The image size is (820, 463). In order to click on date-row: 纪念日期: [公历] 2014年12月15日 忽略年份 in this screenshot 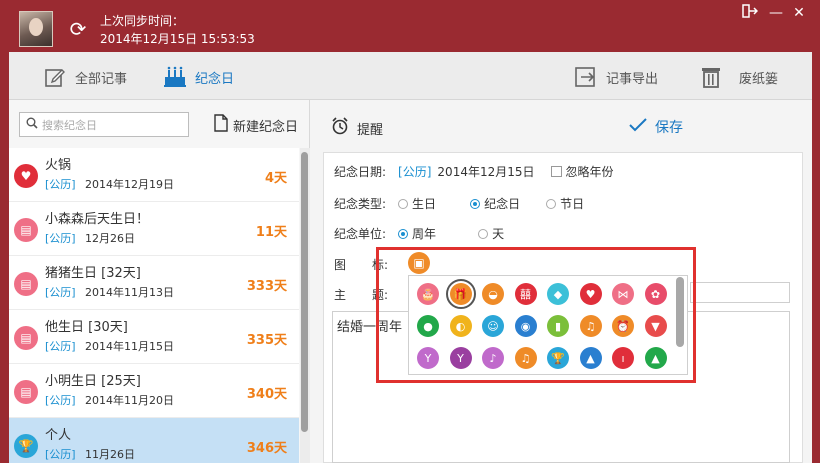, I will do `click(474, 171)`.